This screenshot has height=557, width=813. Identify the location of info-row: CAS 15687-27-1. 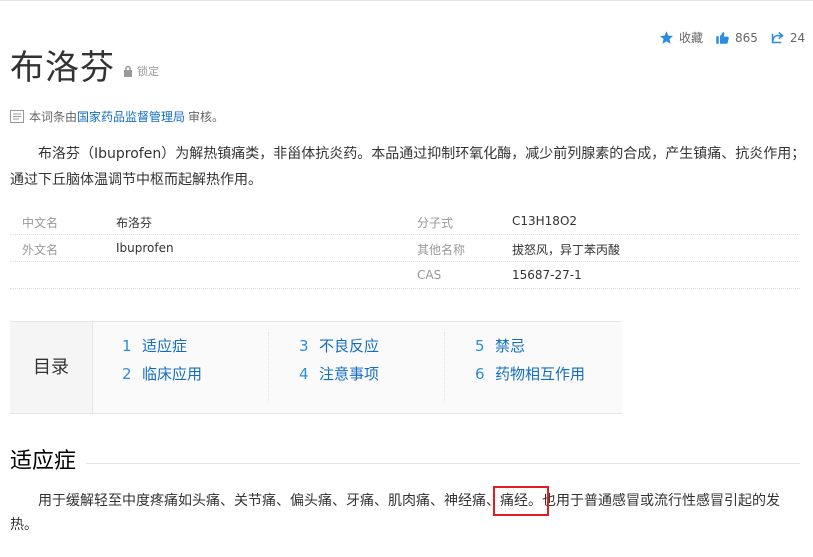
(405, 275).